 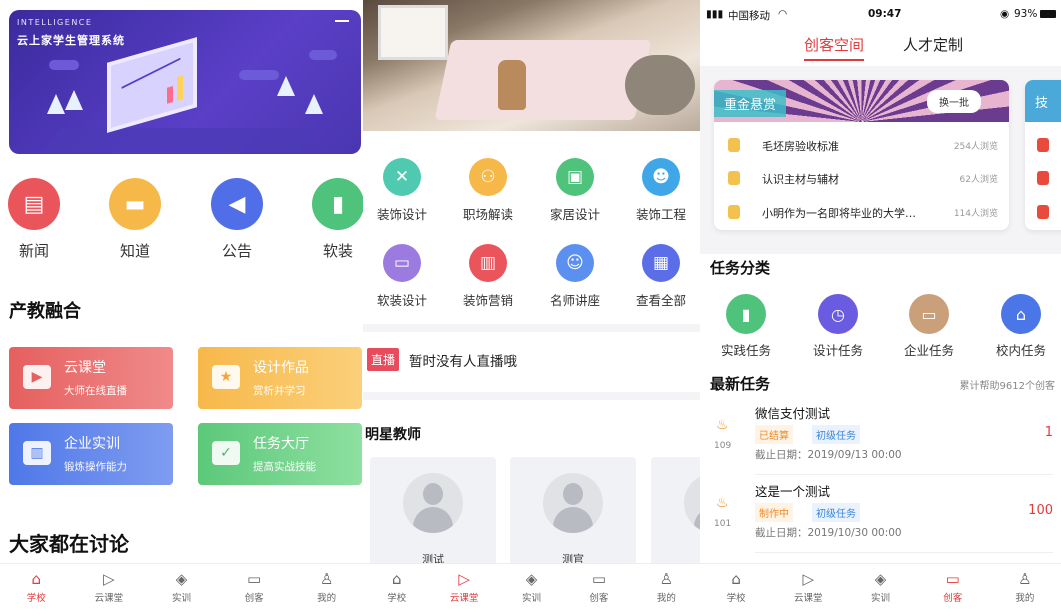 I want to click on section-title: 产教融合, so click(x=45, y=311).